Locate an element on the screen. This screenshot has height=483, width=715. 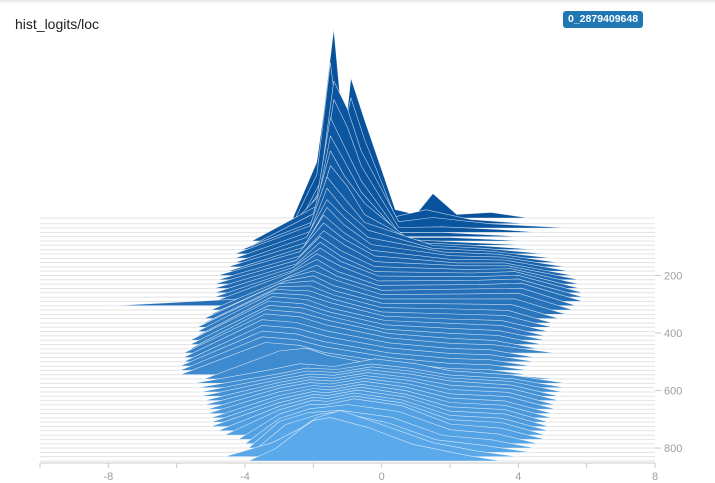
x-tick-label: 4 is located at coordinates (518, 477).